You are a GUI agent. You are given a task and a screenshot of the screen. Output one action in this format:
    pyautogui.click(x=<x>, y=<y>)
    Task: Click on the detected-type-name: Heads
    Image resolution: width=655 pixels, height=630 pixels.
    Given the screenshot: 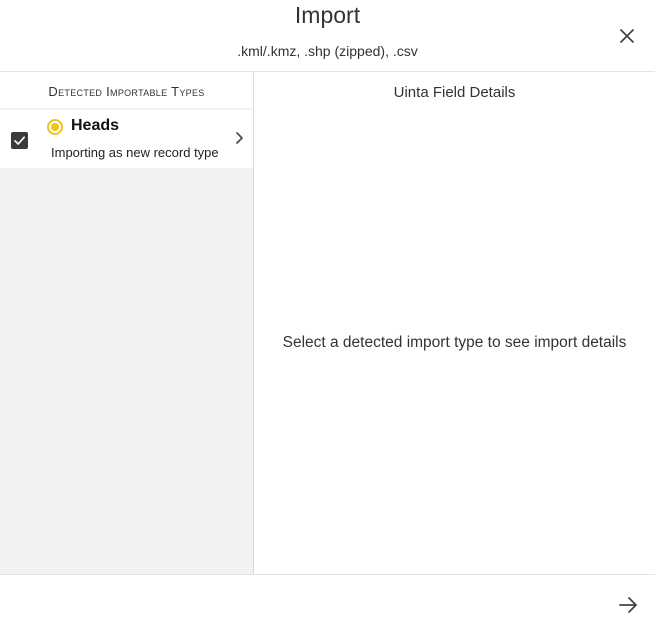 What is the action you would take?
    pyautogui.click(x=95, y=125)
    